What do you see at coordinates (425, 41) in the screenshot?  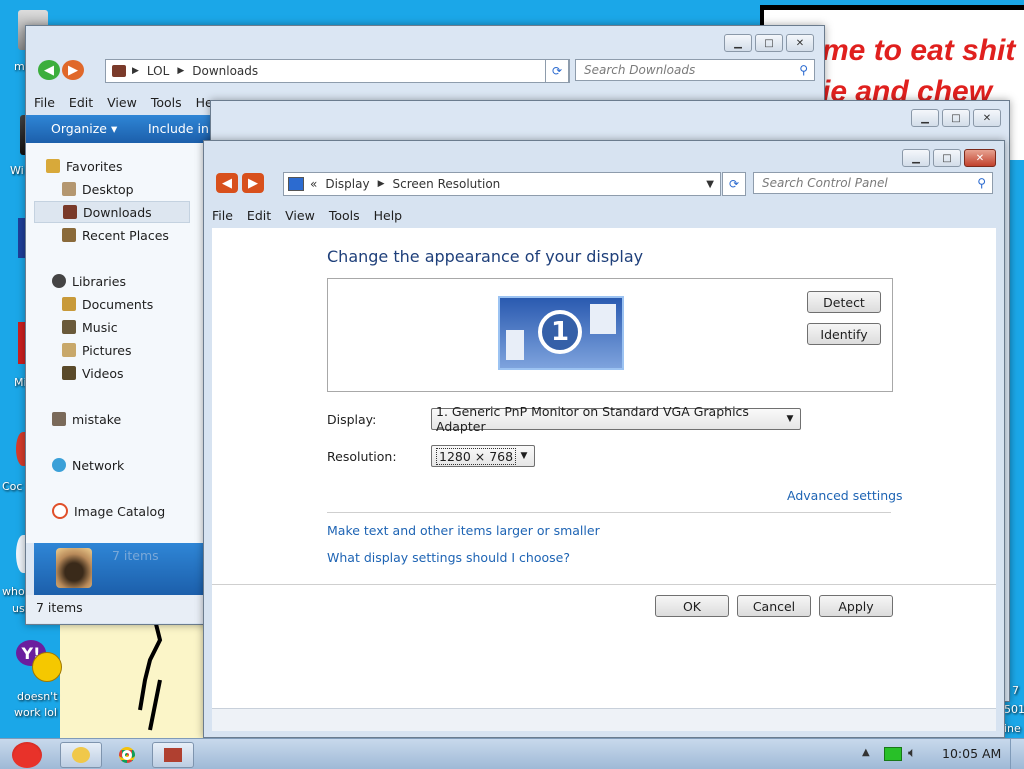 I see `explorer-titlebar` at bounding box center [425, 41].